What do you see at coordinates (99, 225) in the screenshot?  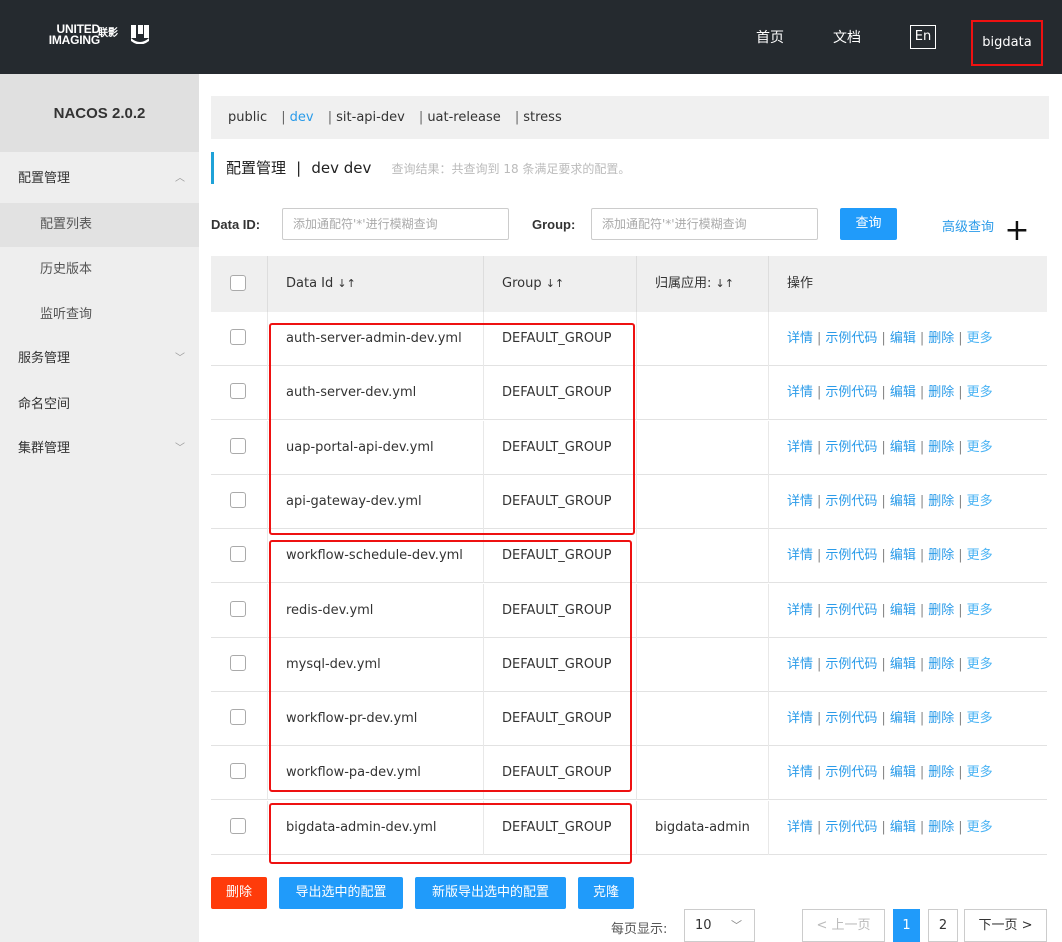 I see `sidebar-item-config-list: 配置列表` at bounding box center [99, 225].